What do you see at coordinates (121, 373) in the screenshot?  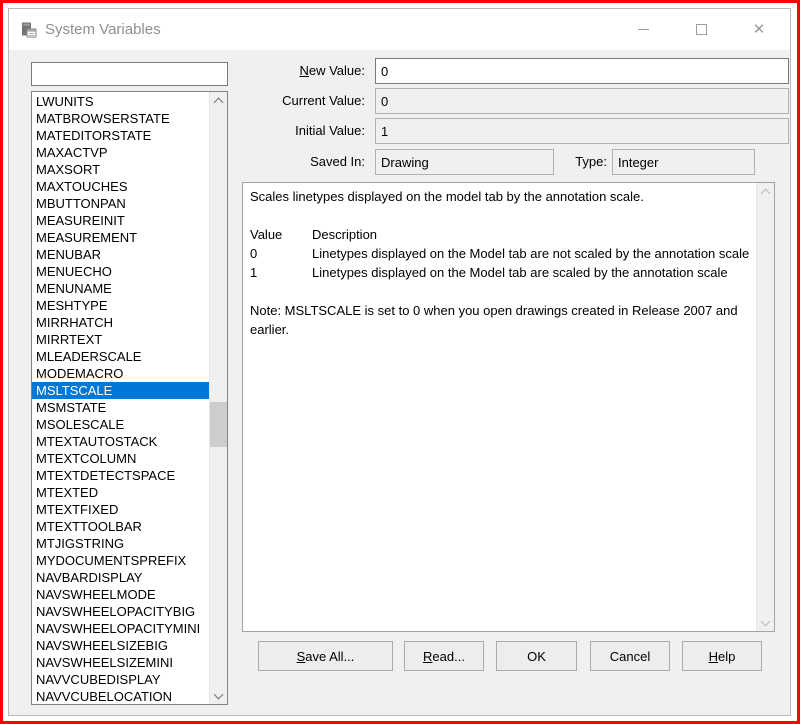 I see `list-item: MODEMACRO` at bounding box center [121, 373].